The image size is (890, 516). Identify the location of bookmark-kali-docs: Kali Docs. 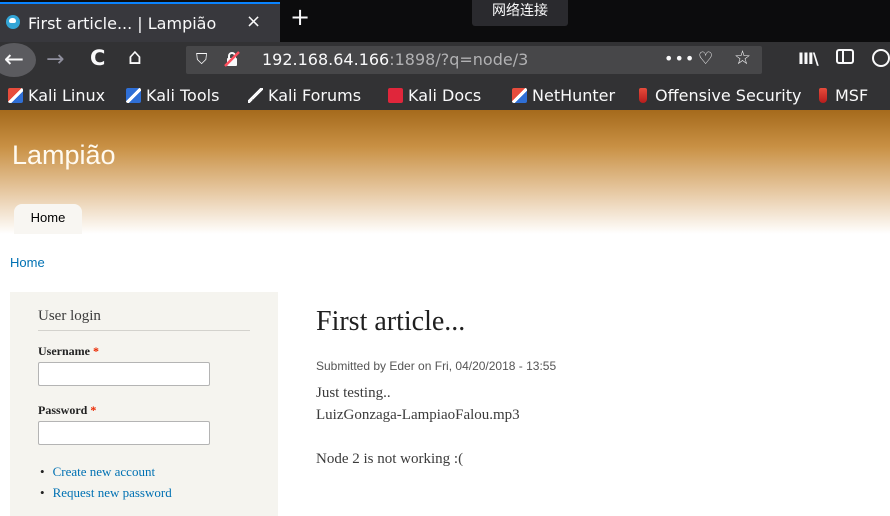
(434, 96).